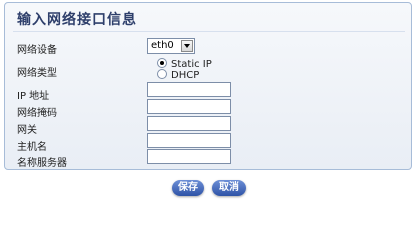 The width and height of the screenshot is (420, 240). Describe the element at coordinates (27, 130) in the screenshot. I see `gateway-label: 网关` at that location.